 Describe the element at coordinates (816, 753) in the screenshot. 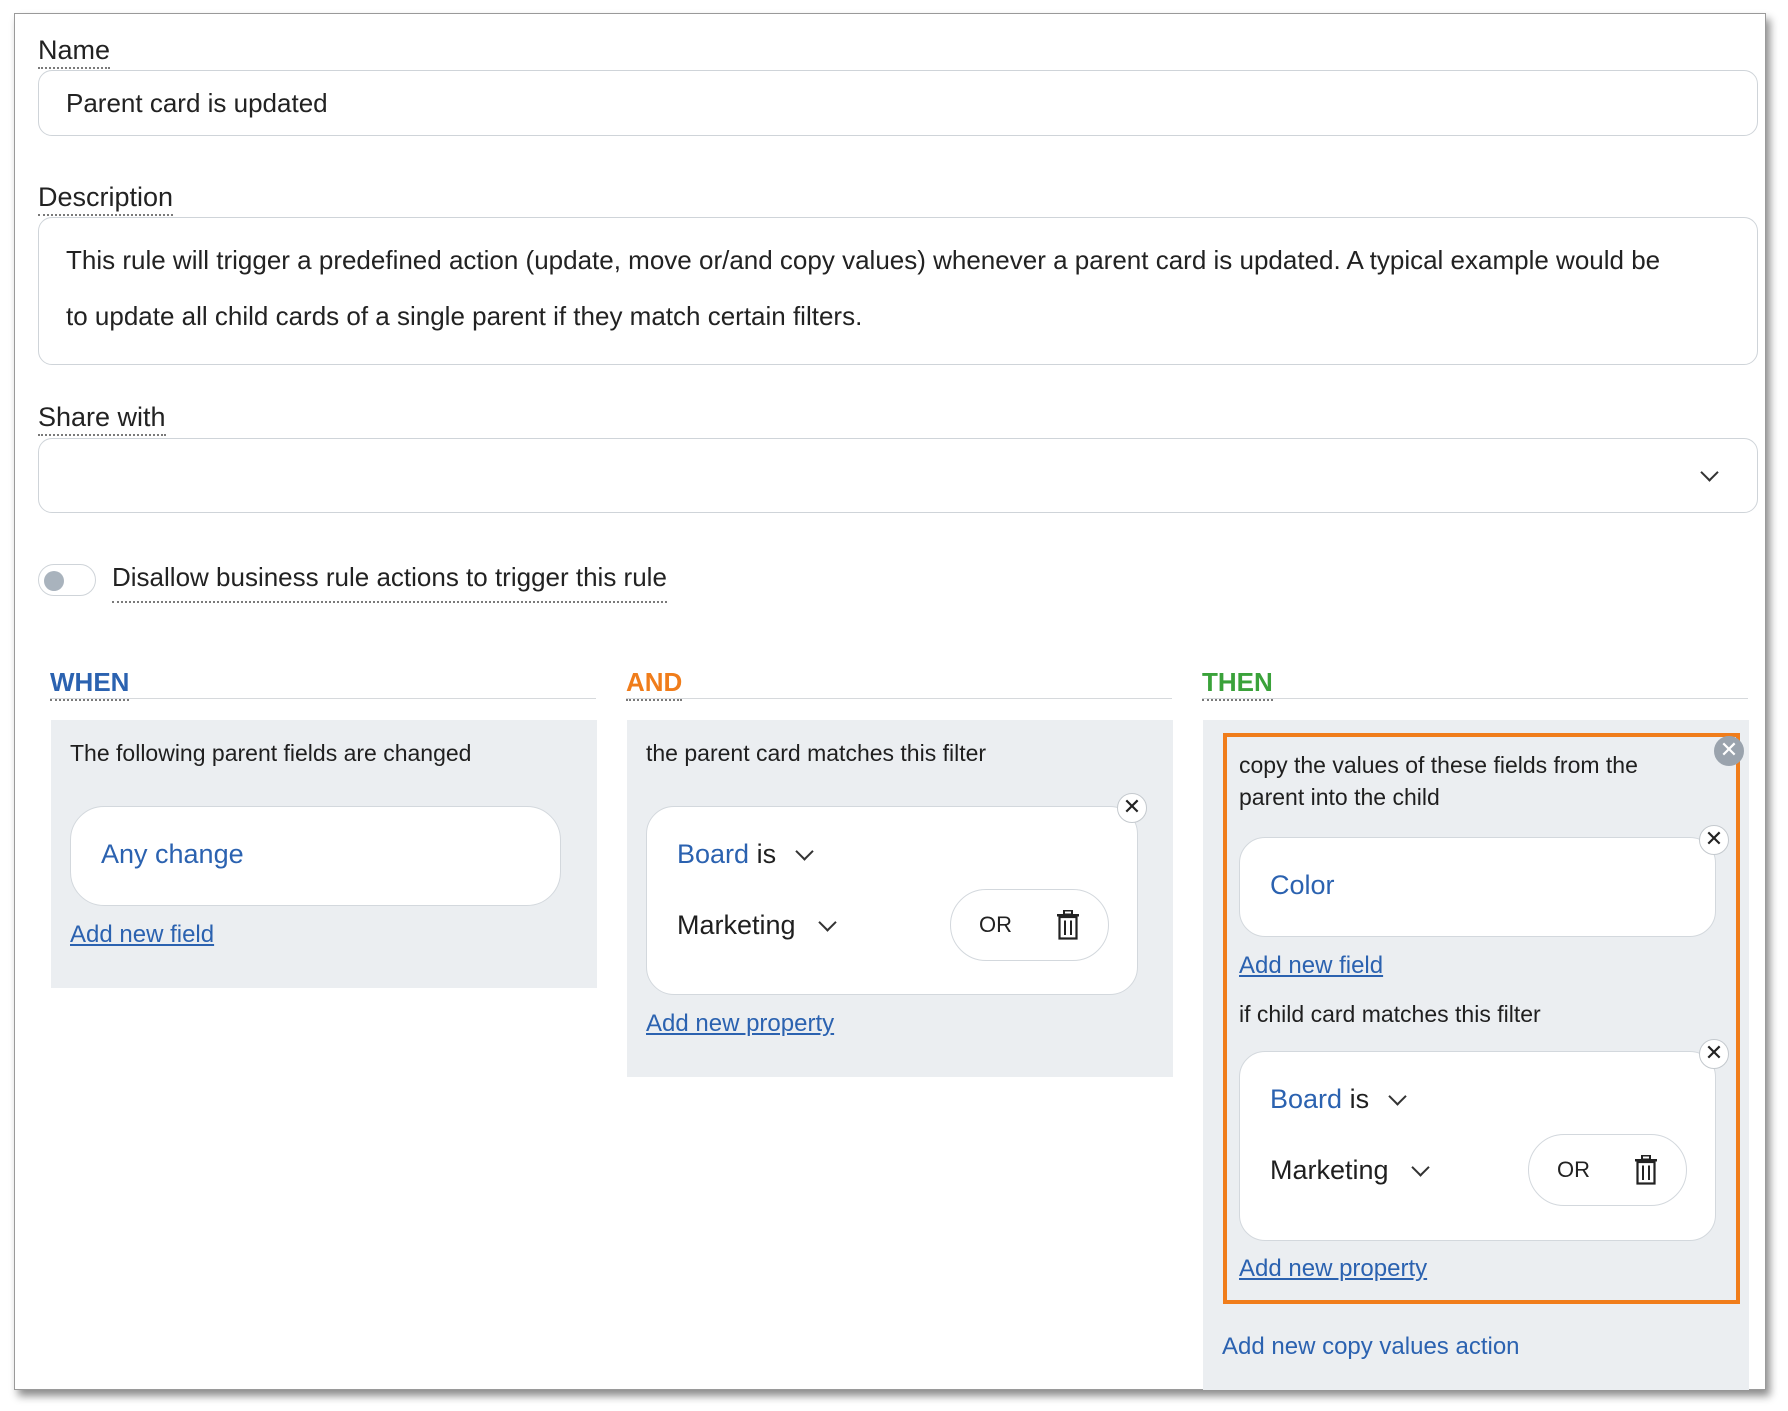

I see `and-panel-title: the parent card matches this filter` at that location.